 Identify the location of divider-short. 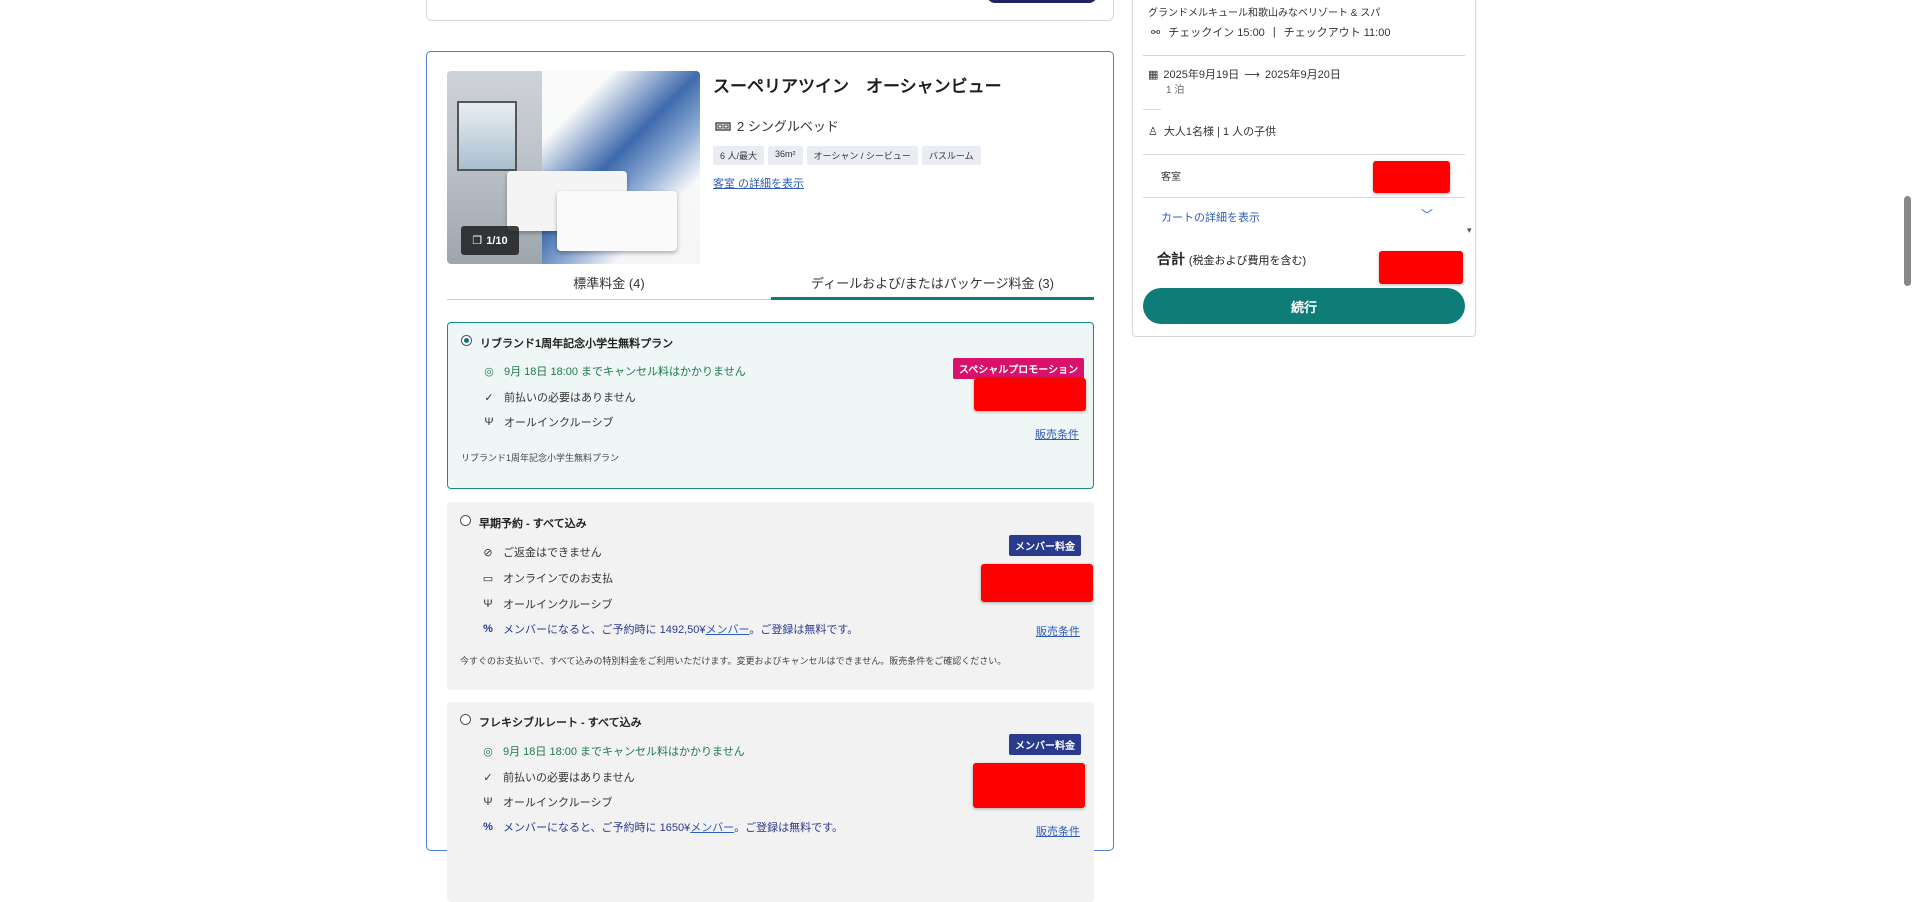
(1152, 109).